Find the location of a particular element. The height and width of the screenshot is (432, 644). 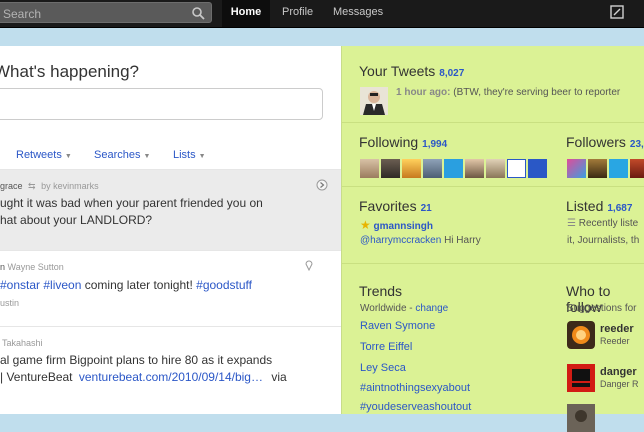

retweeted-by: by kevinmarks is located at coordinates (70, 186).